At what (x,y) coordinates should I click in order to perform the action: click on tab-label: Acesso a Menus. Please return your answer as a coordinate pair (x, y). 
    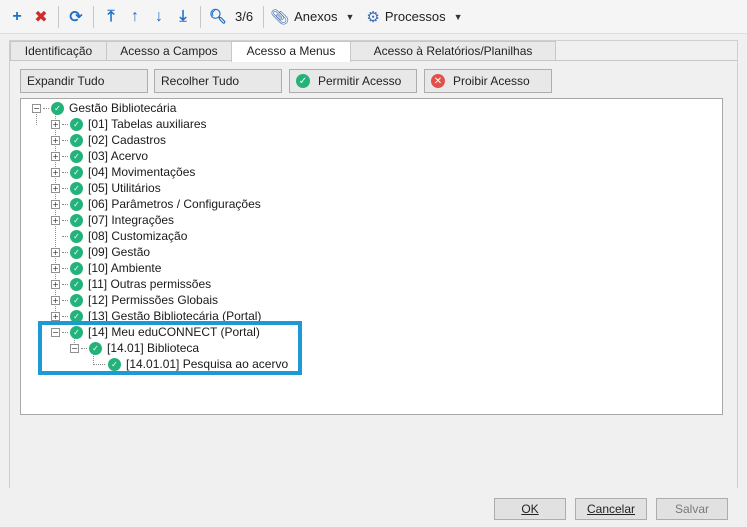
    Looking at the image, I should click on (291, 51).